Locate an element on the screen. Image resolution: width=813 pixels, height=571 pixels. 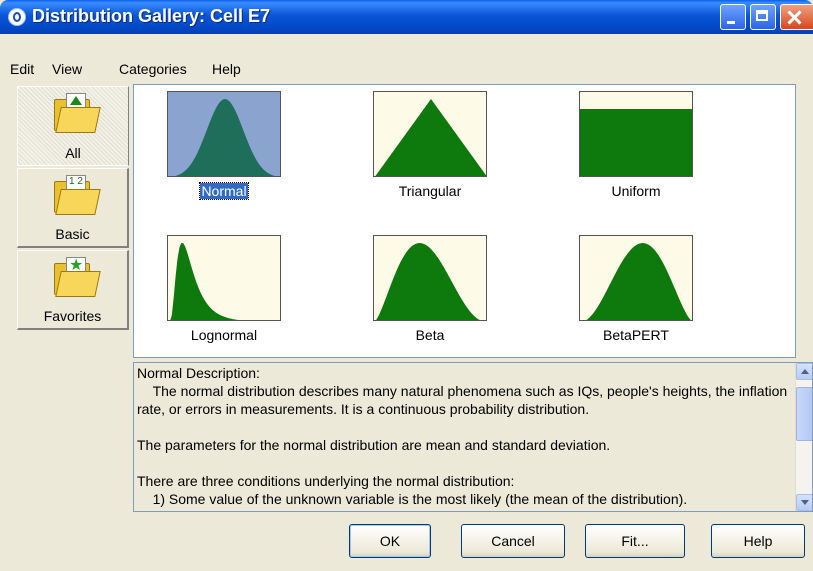
normal-curve is located at coordinates (225, 137).